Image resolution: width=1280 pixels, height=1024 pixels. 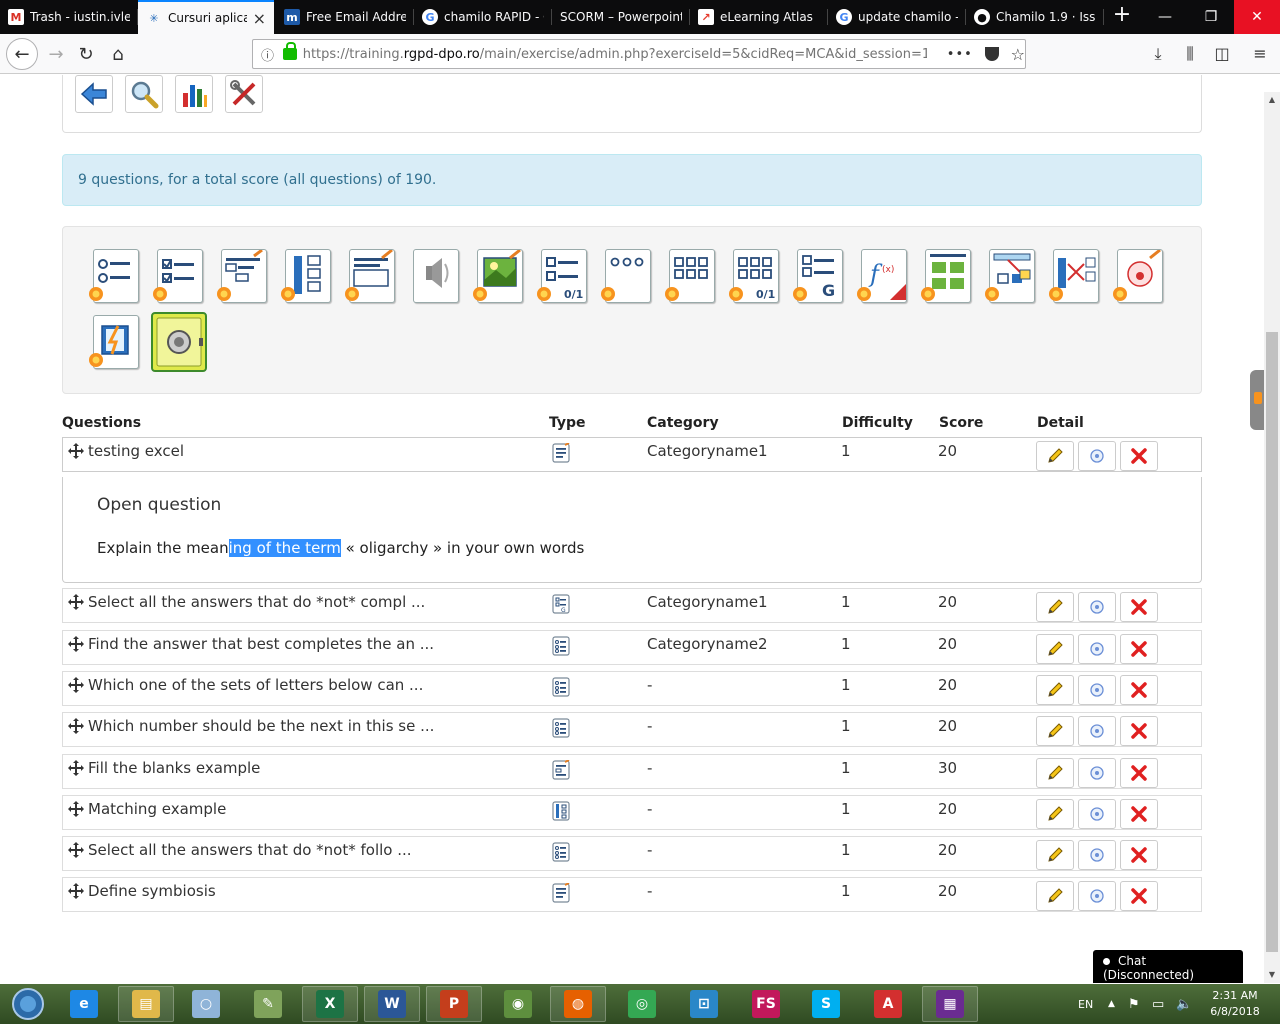 I want to click on pocket-icon, so click(x=991, y=54).